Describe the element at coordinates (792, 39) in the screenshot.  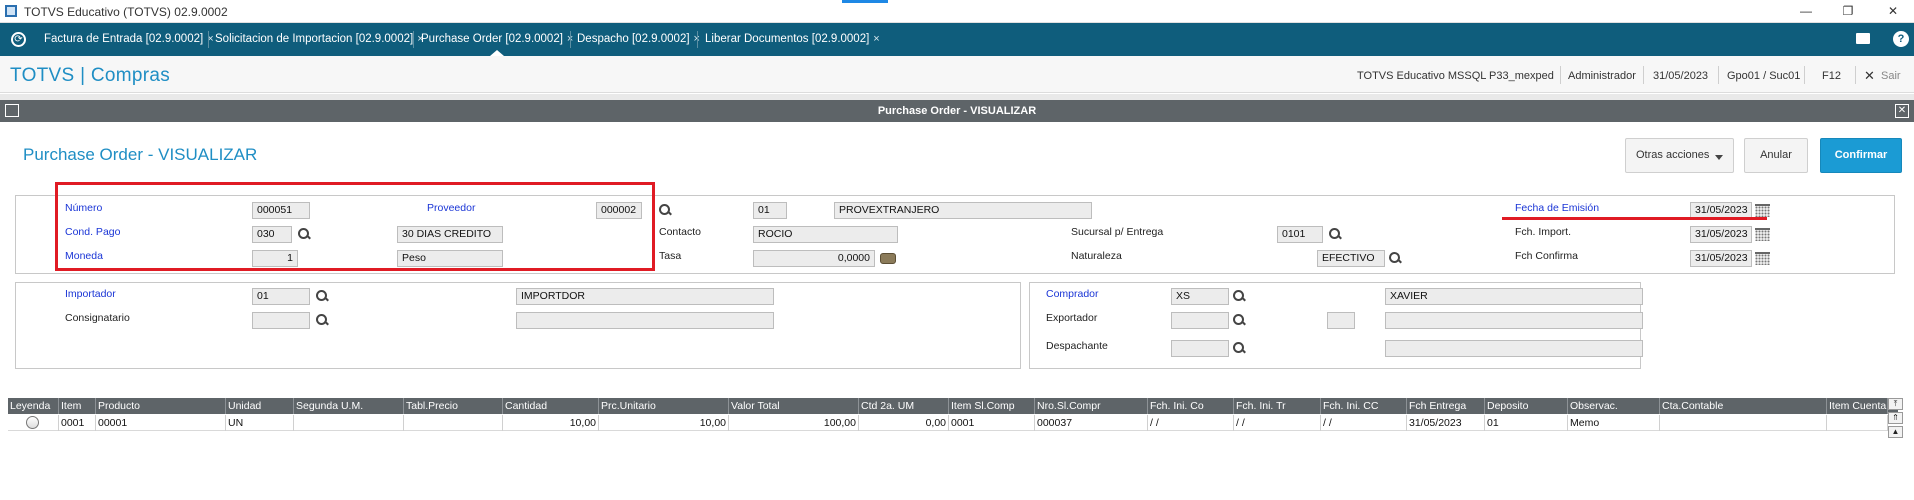
I see `tab-liberar-documentos: Liberar Documentos [02.9.0002] ×` at that location.